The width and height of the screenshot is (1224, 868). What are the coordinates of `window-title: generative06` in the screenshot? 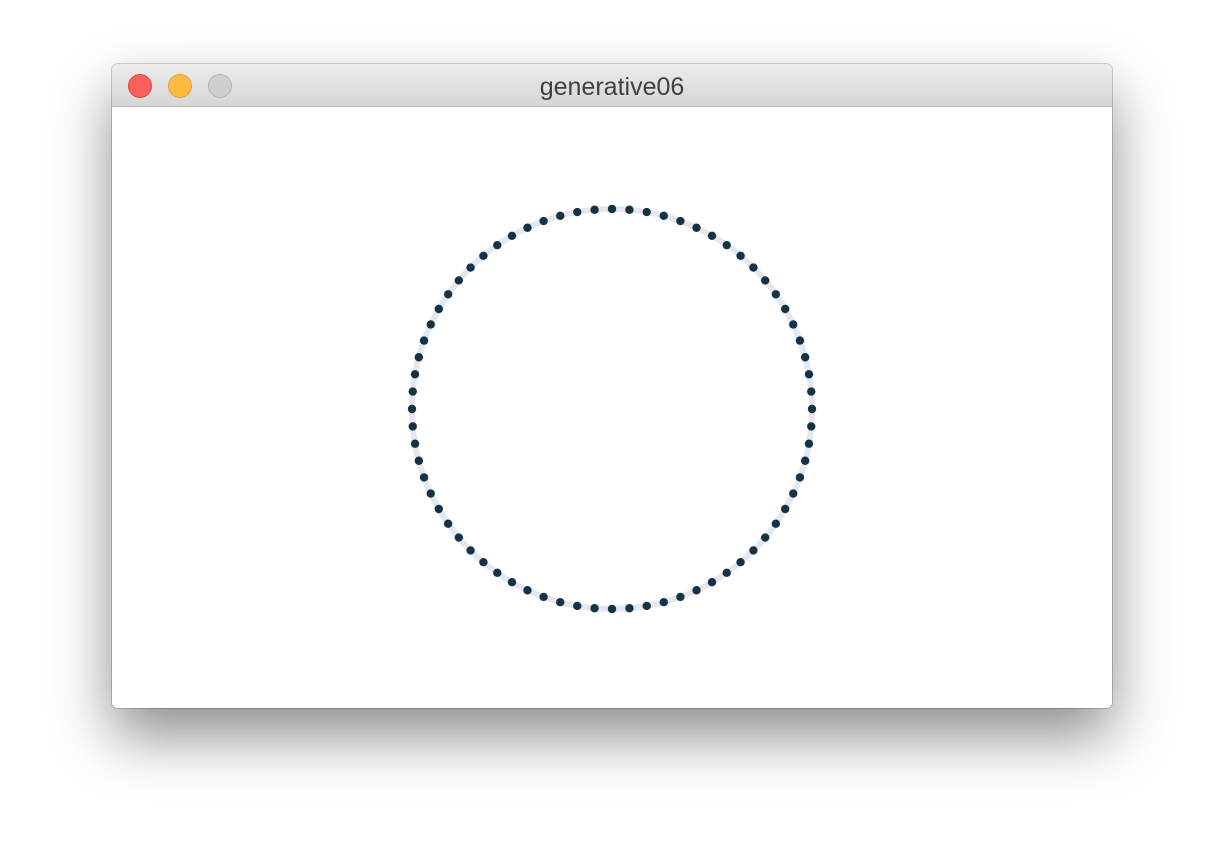 It's located at (612, 87).